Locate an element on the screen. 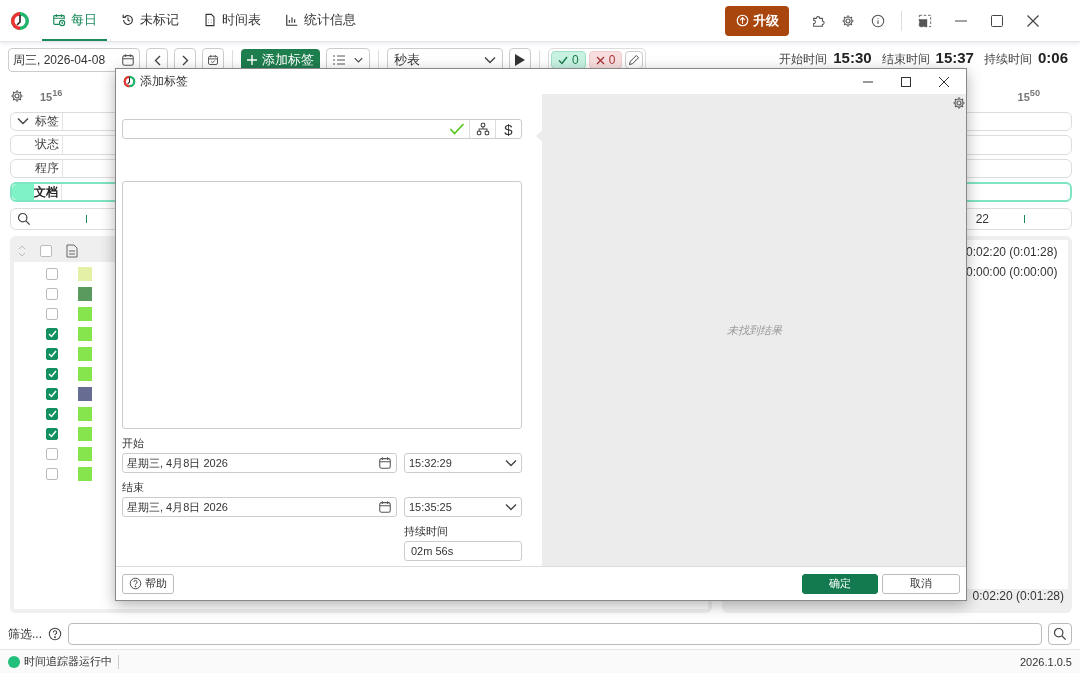 This screenshot has width=1080, height=673. field-label: 结束 is located at coordinates (133, 487).